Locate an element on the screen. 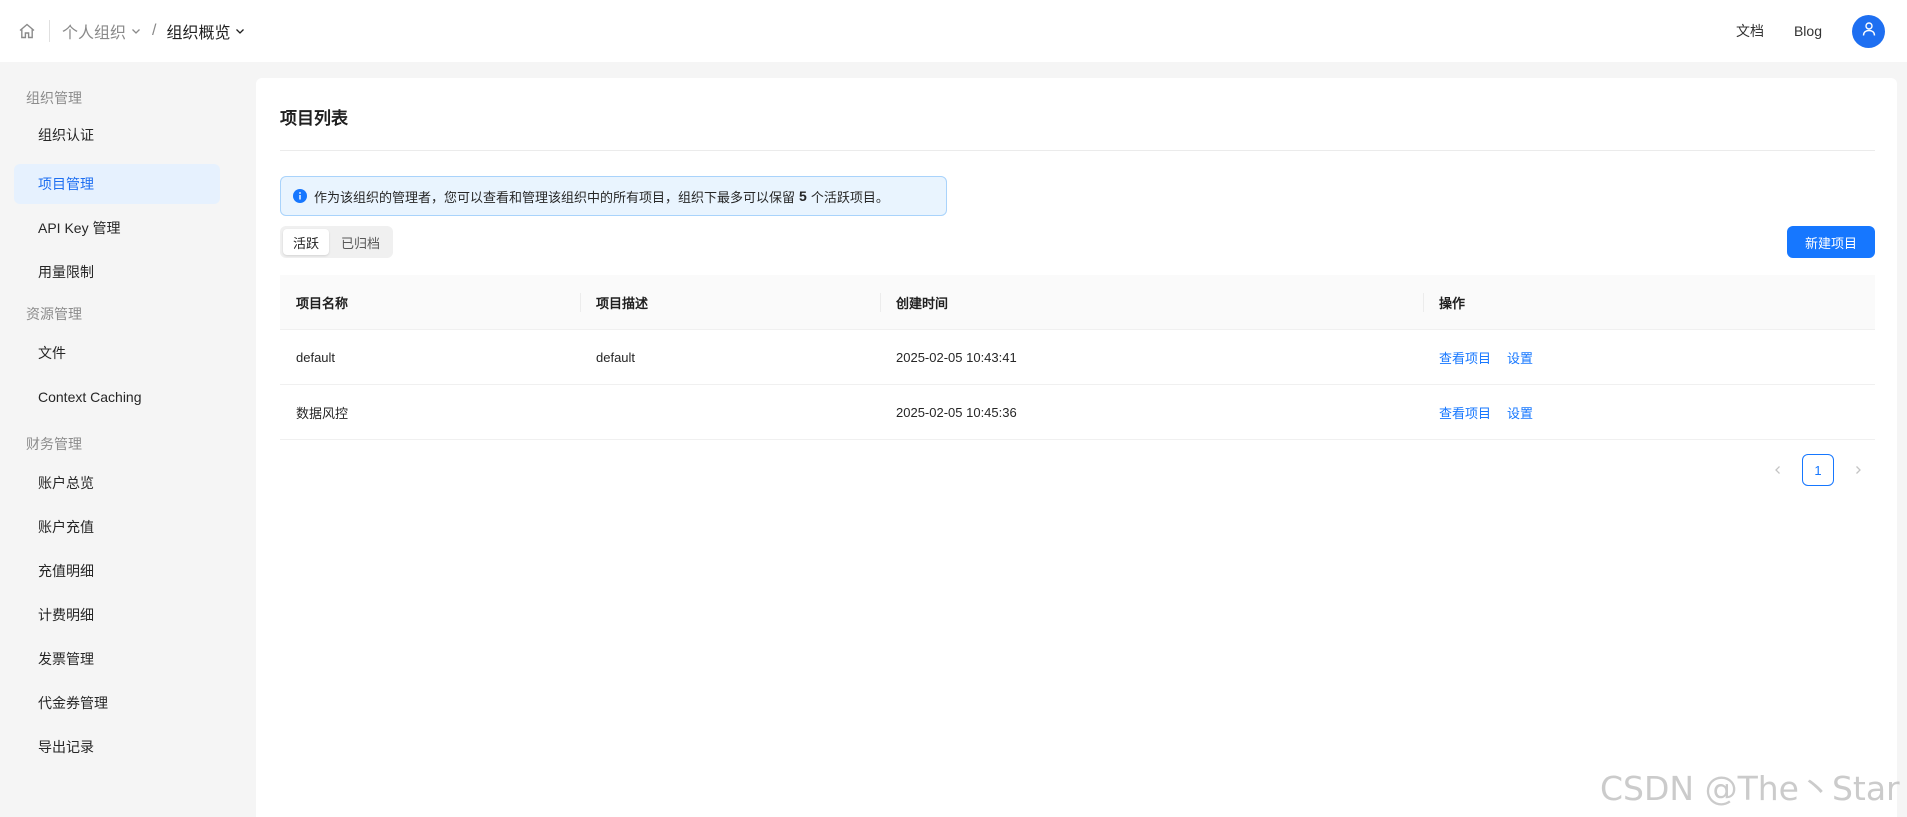 The width and height of the screenshot is (1907, 817). sidebar-item-label: 文件 is located at coordinates (52, 353).